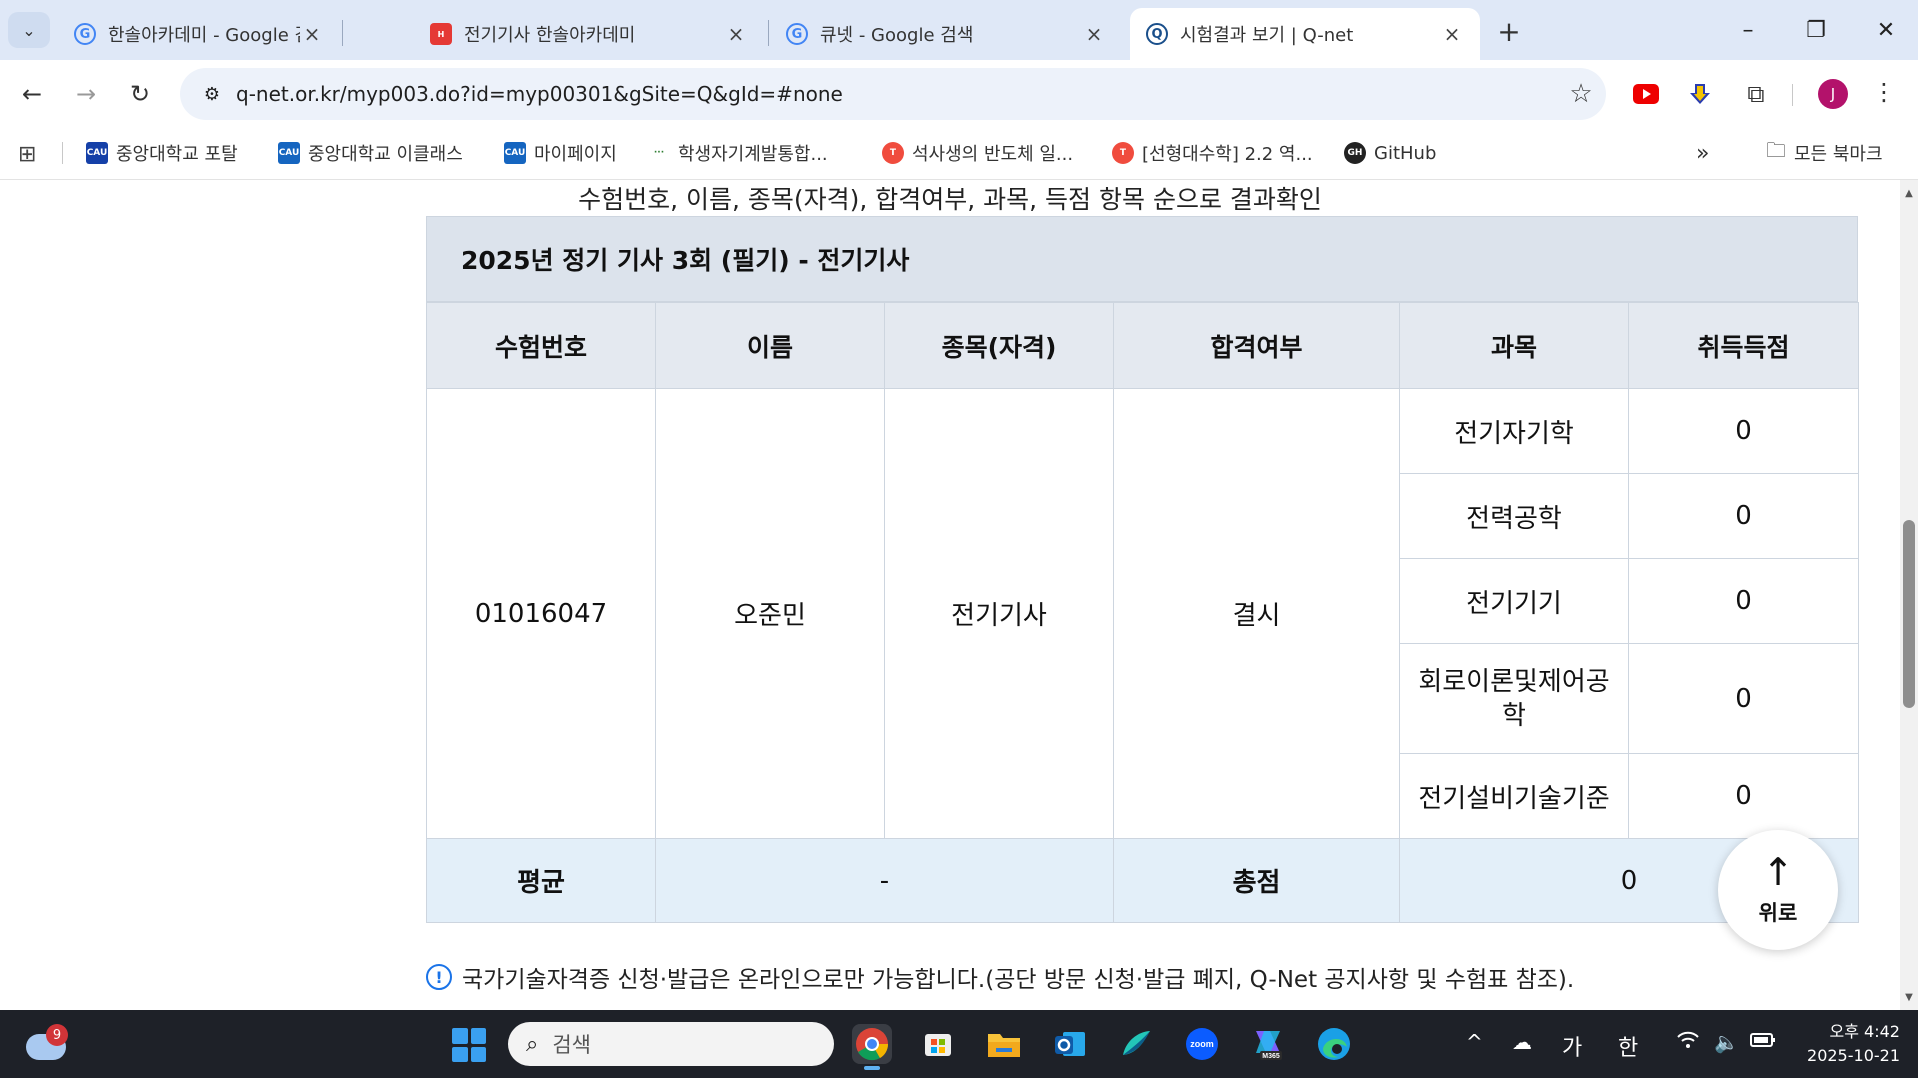 The image size is (1918, 1078). What do you see at coordinates (1845, 1044) in the screenshot?
I see `system-clock: 오후 4:42 2025-10-21` at bounding box center [1845, 1044].